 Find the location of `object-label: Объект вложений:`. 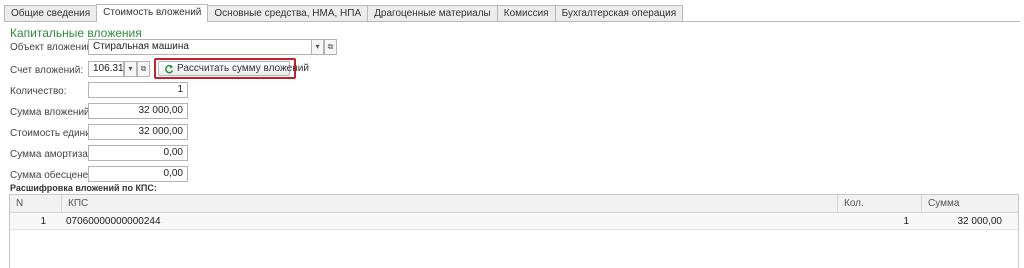

object-label: Объект вложений: is located at coordinates (53, 47).